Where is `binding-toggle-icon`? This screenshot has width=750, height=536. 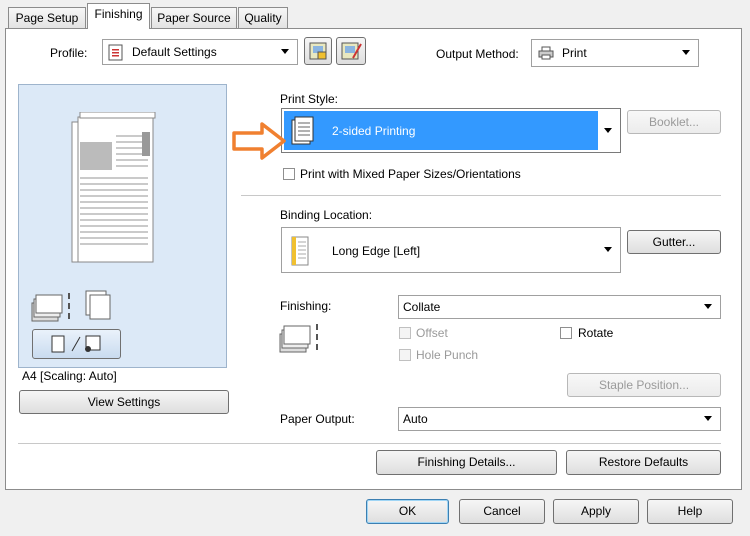 binding-toggle-icon is located at coordinates (75, 344).